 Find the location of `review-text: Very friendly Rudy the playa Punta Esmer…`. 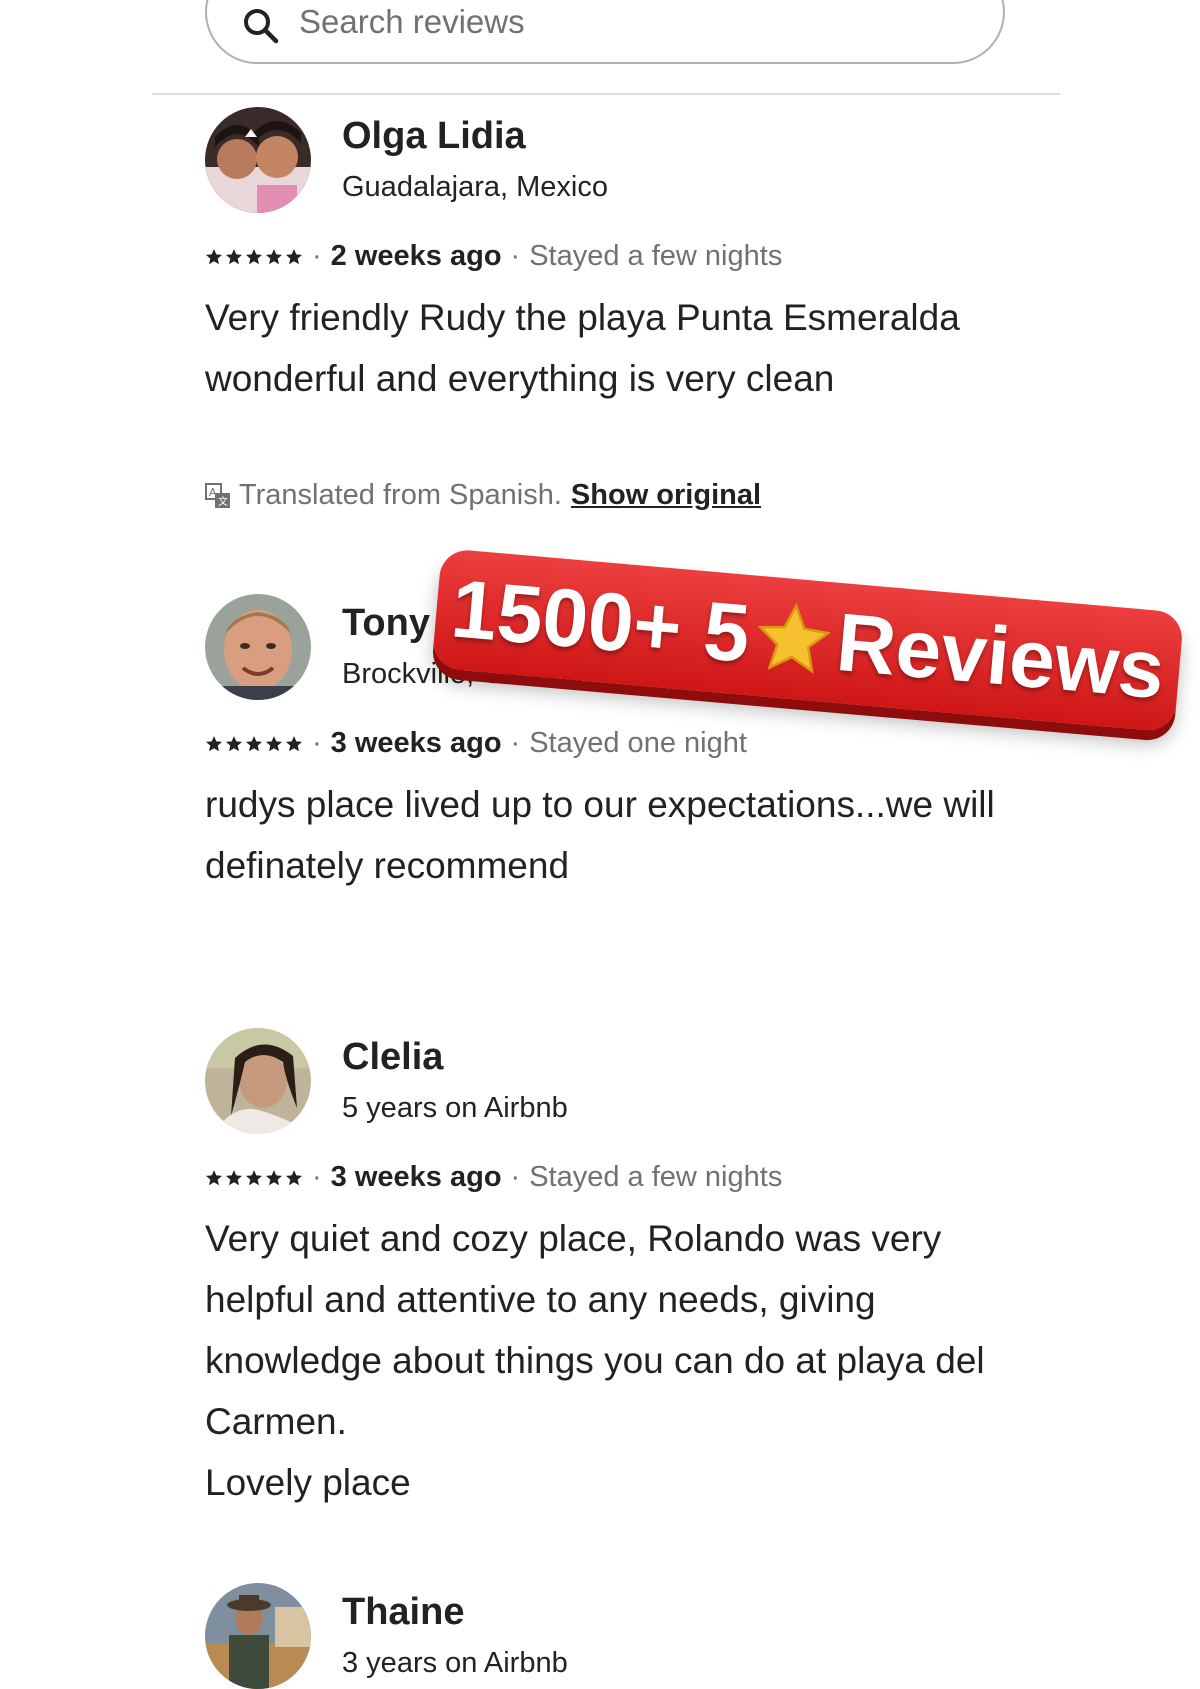

review-text: Very friendly Rudy the playa Punta Esmer… is located at coordinates (625, 348).